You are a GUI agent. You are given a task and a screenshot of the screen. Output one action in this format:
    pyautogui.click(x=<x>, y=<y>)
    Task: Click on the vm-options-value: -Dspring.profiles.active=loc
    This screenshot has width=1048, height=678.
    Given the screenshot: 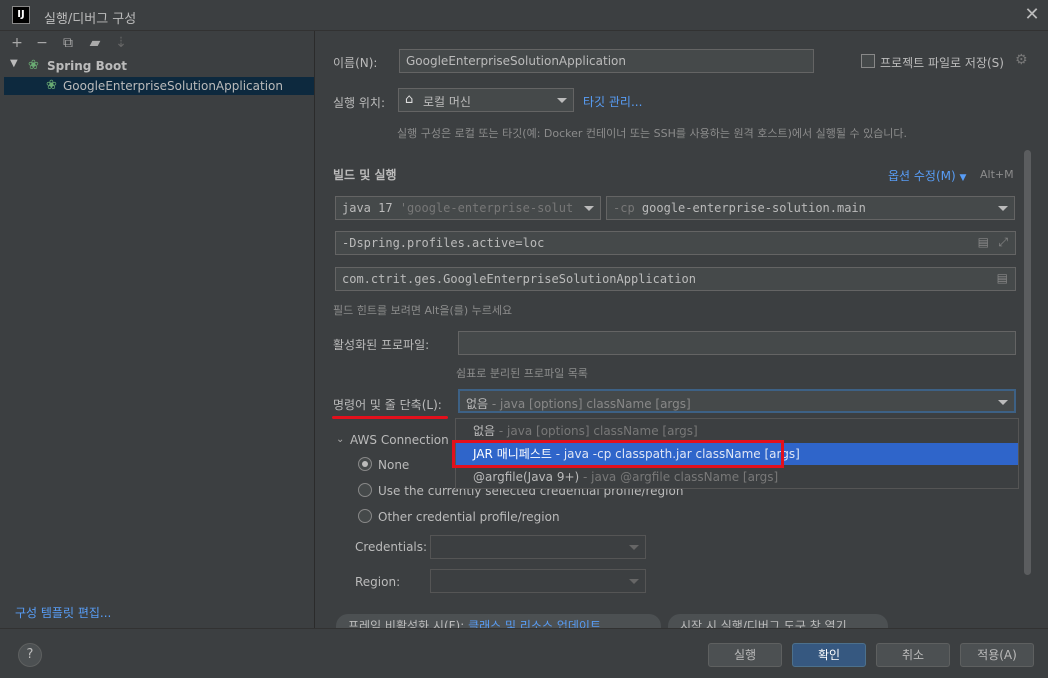 What is the action you would take?
    pyautogui.click(x=443, y=243)
    